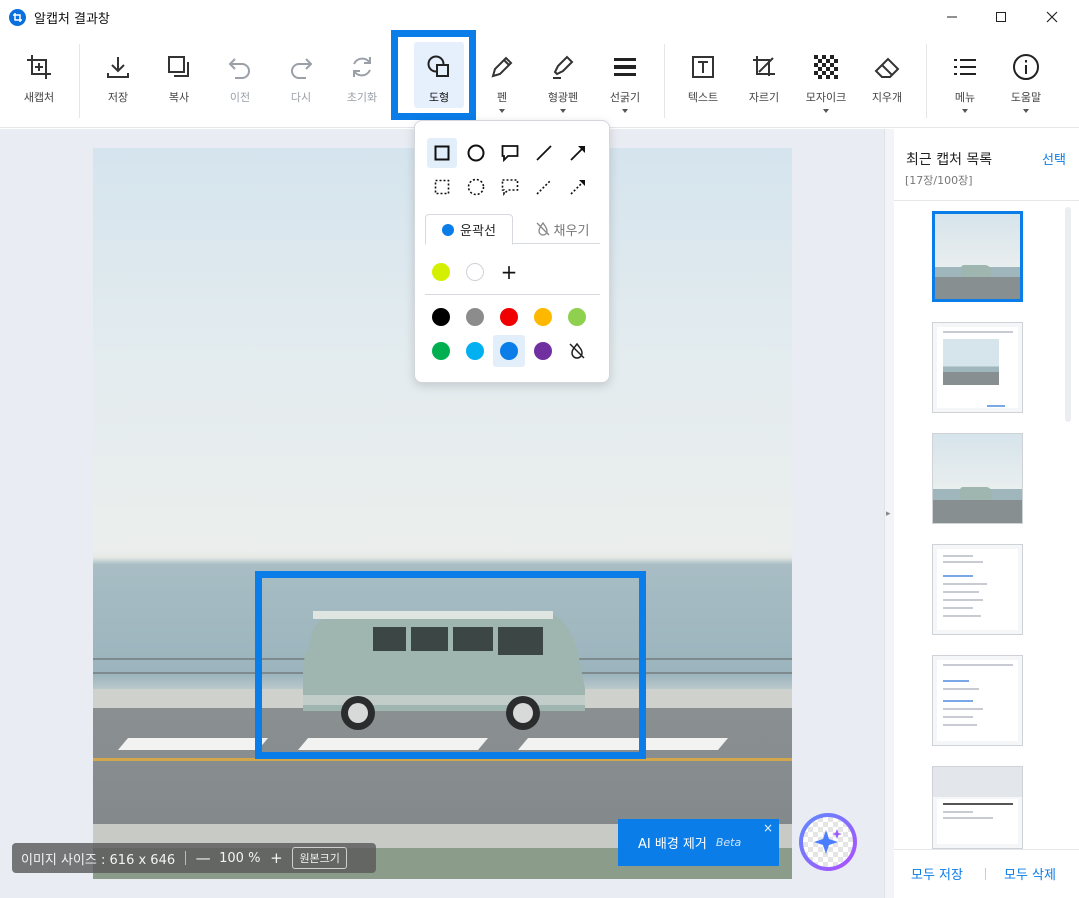 This screenshot has width=1079, height=898. Describe the element at coordinates (179, 67) in the screenshot. I see `copy-icon` at that location.